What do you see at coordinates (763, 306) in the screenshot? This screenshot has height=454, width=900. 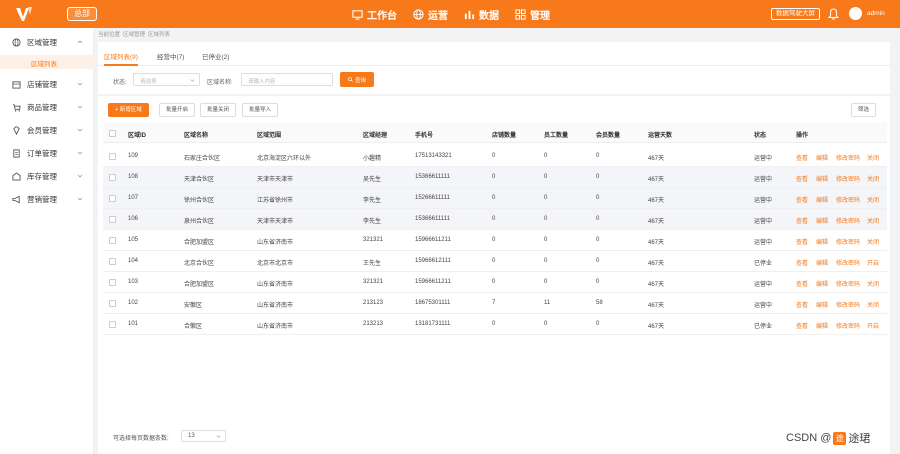 I see `cell-status: 运营中` at bounding box center [763, 306].